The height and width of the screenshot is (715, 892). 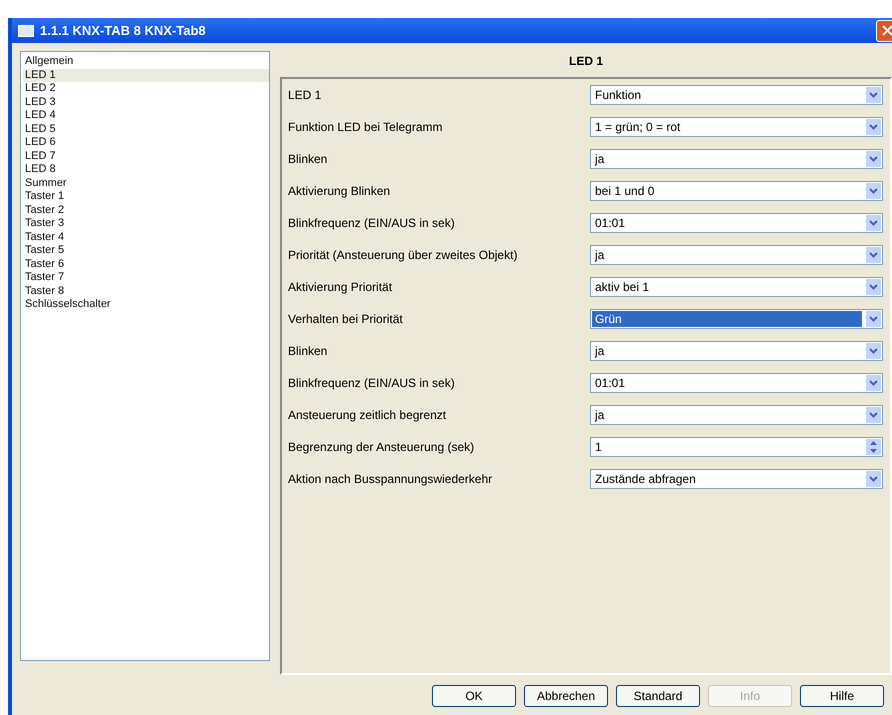 I want to click on parameter-label: Ansteuerung zeitlich begrenzt, so click(x=368, y=415).